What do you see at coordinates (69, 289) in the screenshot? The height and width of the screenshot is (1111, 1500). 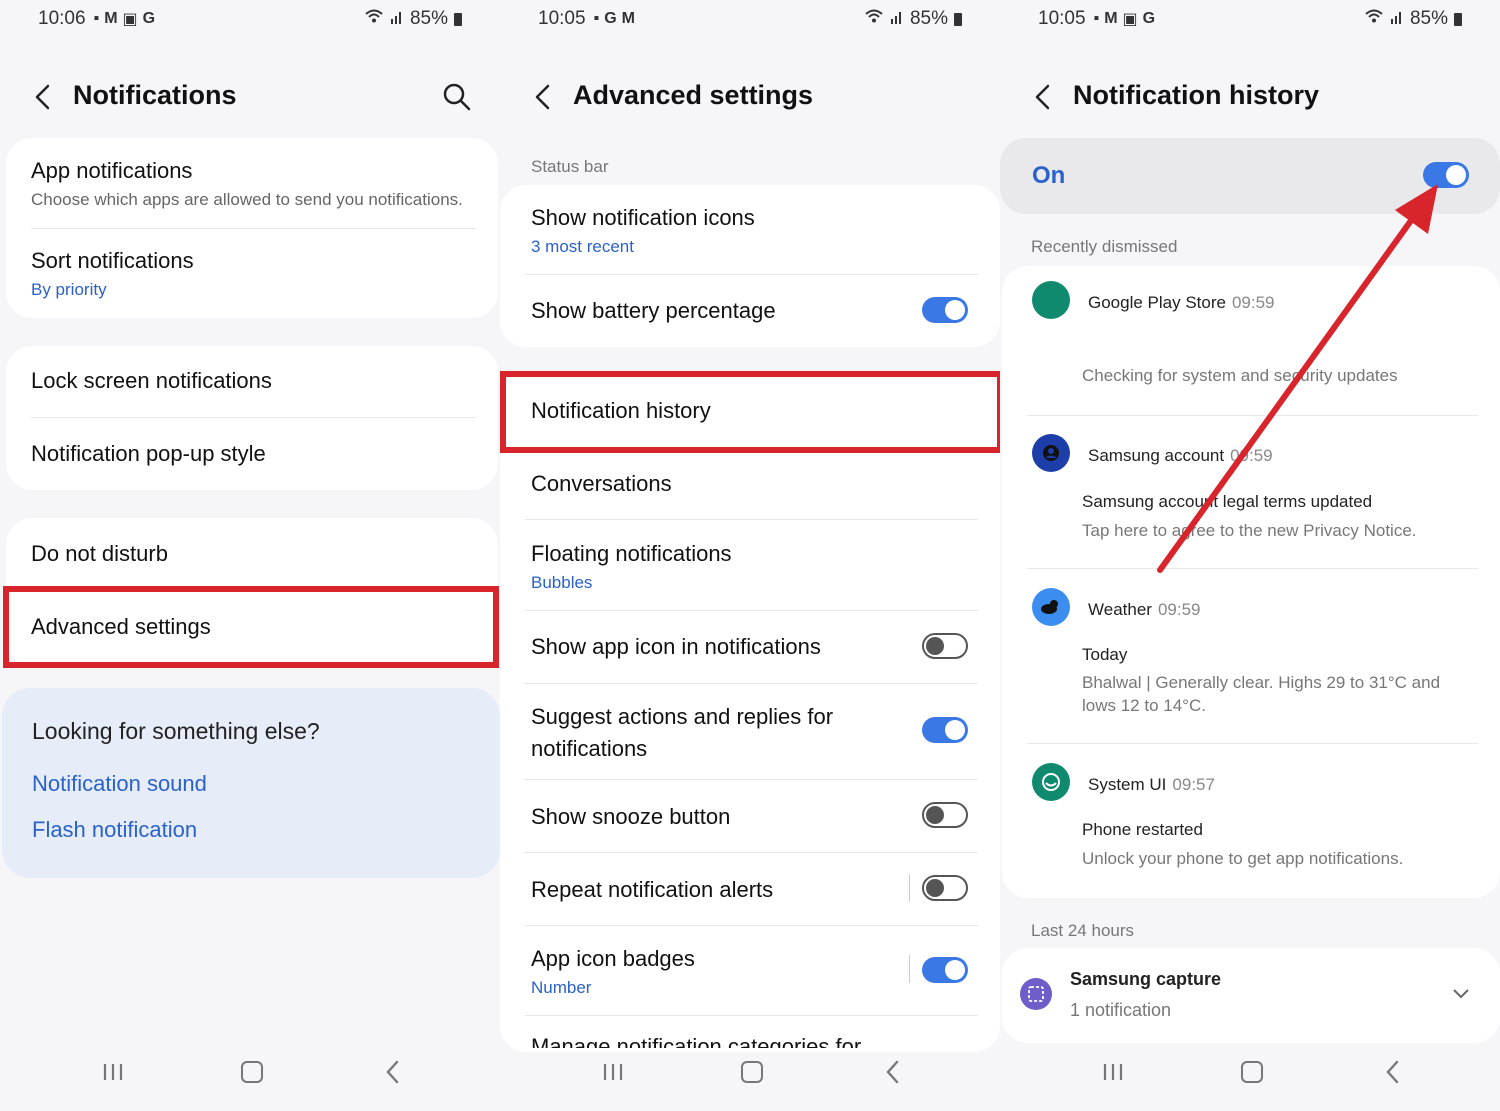 I see `item-sub: By priority` at bounding box center [69, 289].